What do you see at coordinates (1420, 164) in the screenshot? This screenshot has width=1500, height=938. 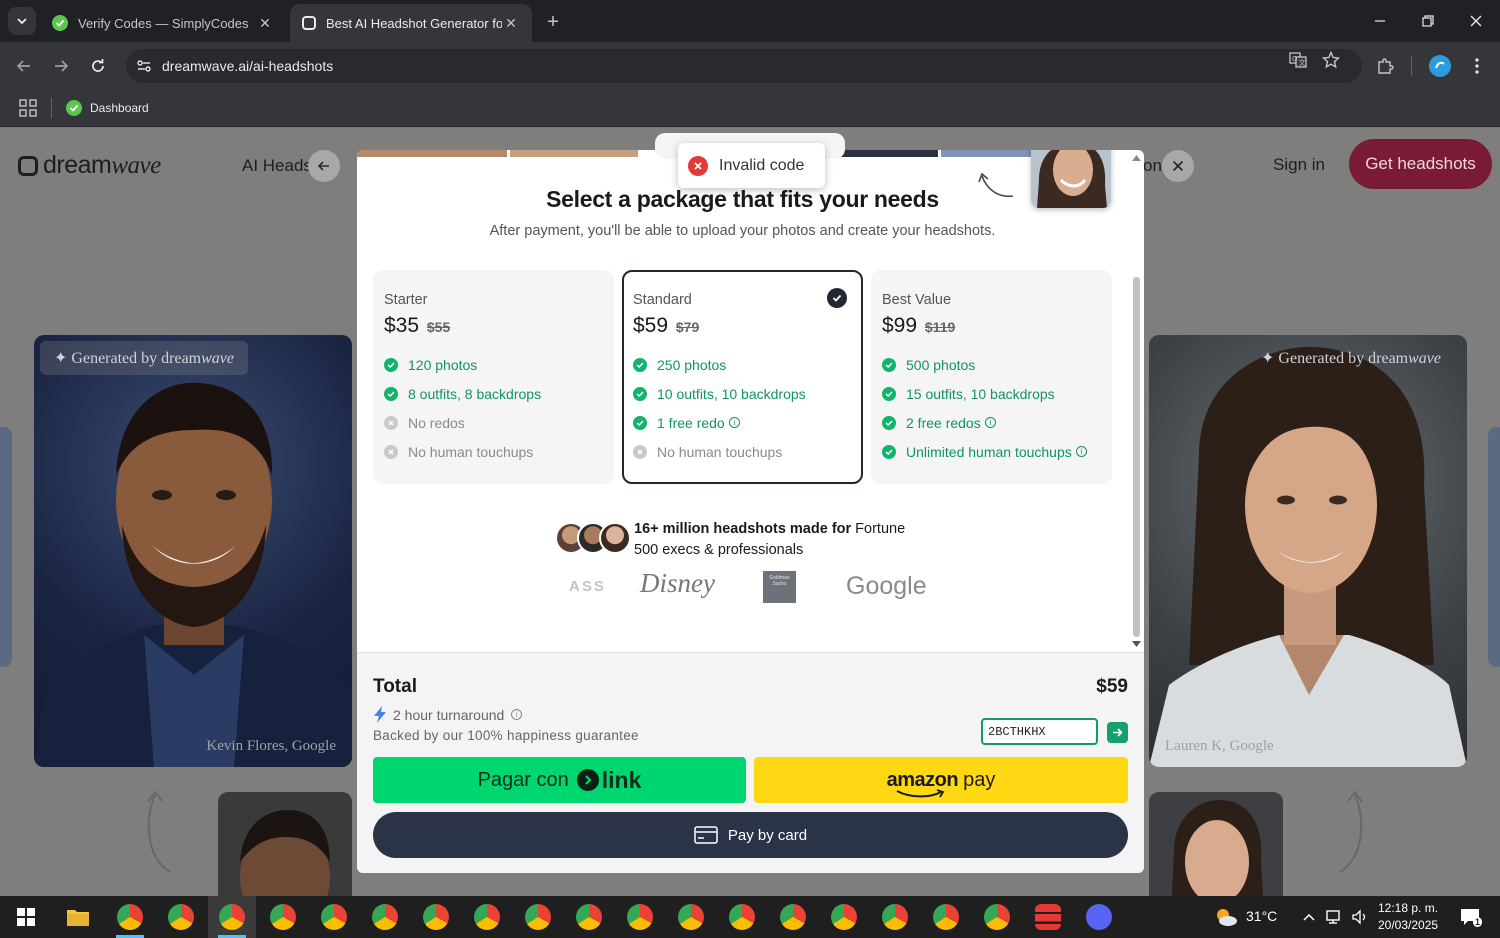 I see `get-headshots-button: Get headshots` at bounding box center [1420, 164].